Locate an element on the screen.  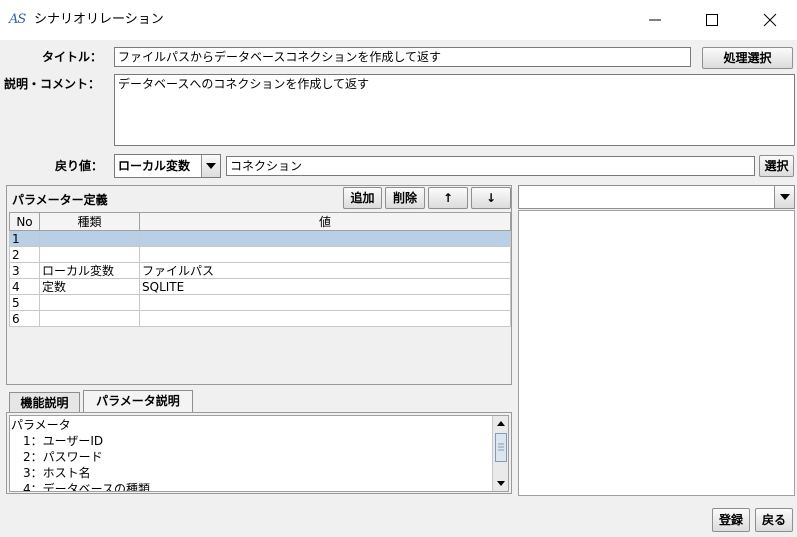
description-line: 2：パスワード is located at coordinates (57, 457).